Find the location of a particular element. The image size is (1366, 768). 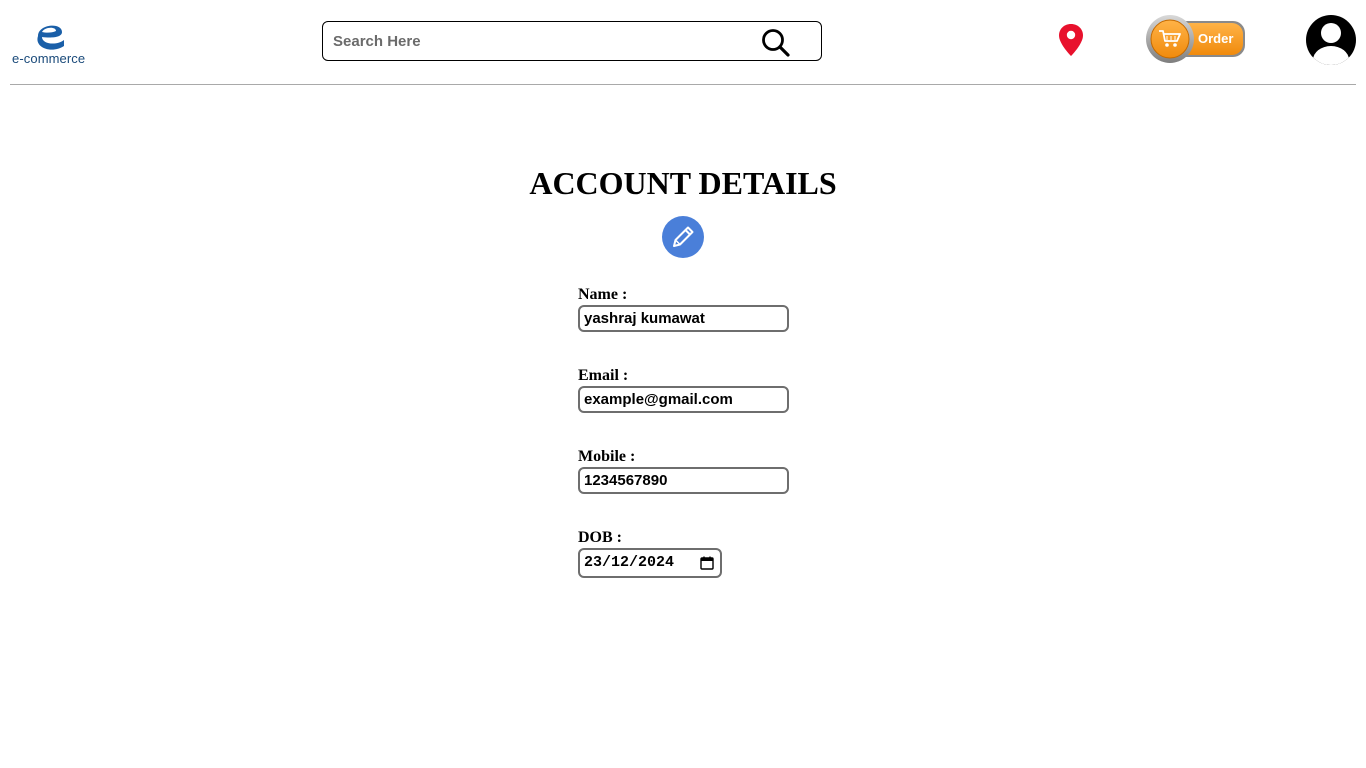

dob-value: 23/12/2024 is located at coordinates (629, 562).